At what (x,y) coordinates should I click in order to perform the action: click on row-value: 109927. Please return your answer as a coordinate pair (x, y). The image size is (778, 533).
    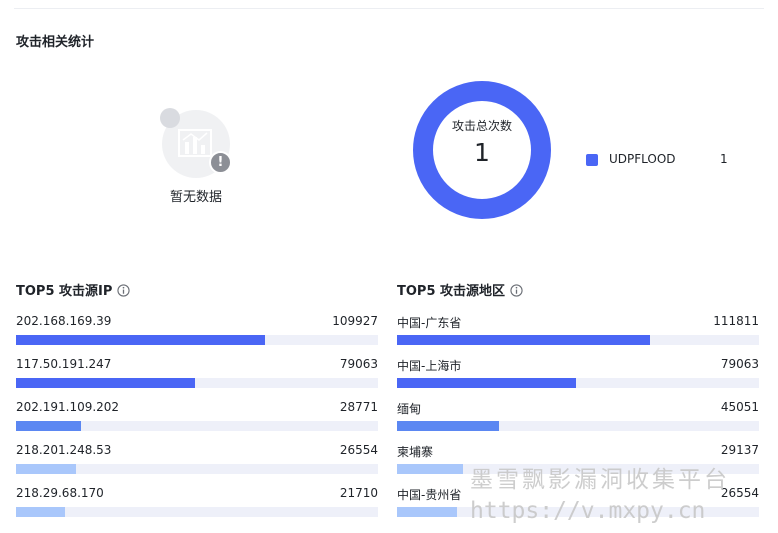
    Looking at the image, I should click on (355, 321).